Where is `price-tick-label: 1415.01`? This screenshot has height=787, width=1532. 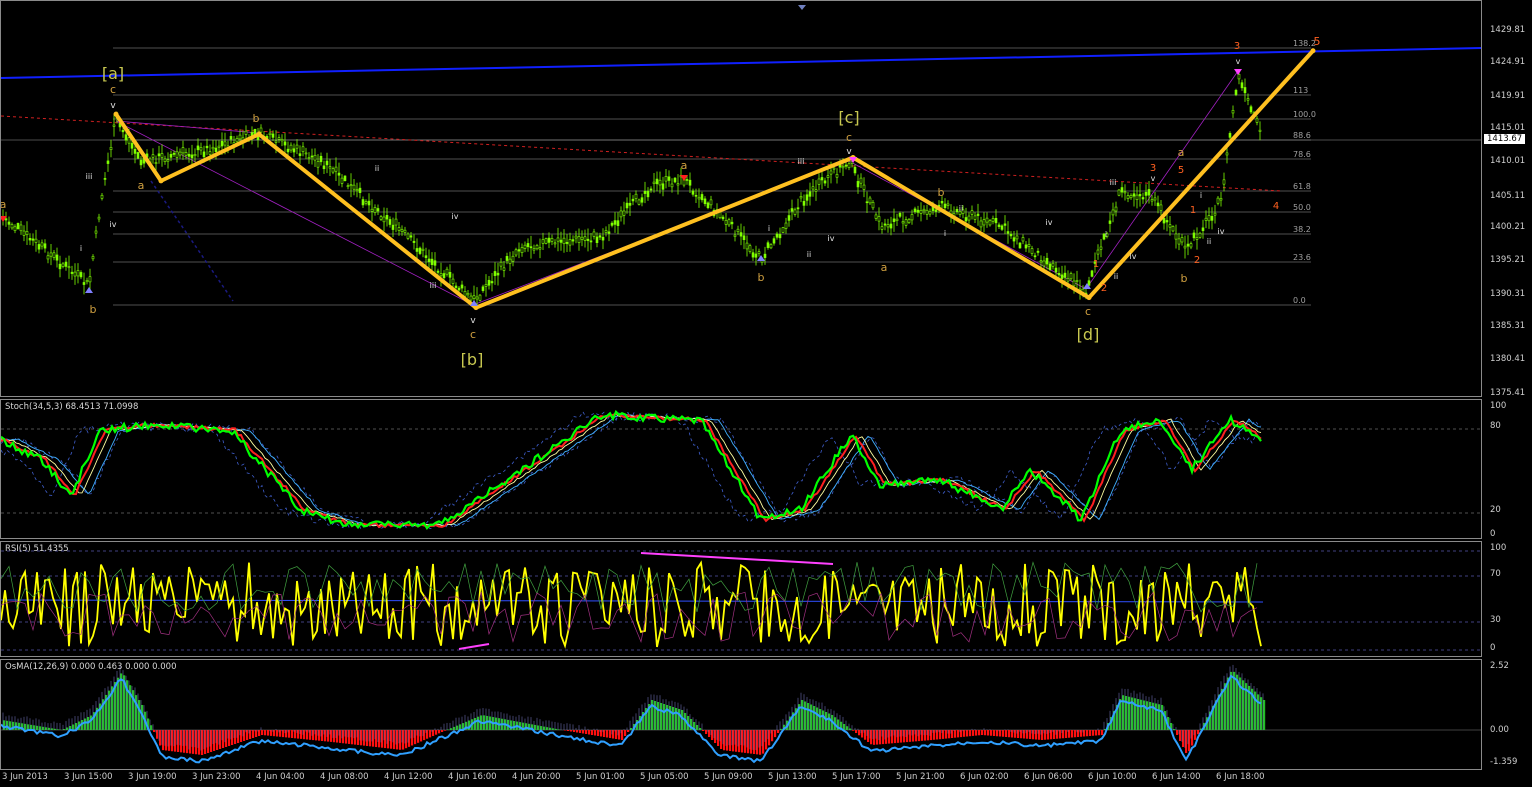 price-tick-label: 1415.01 is located at coordinates (1508, 128).